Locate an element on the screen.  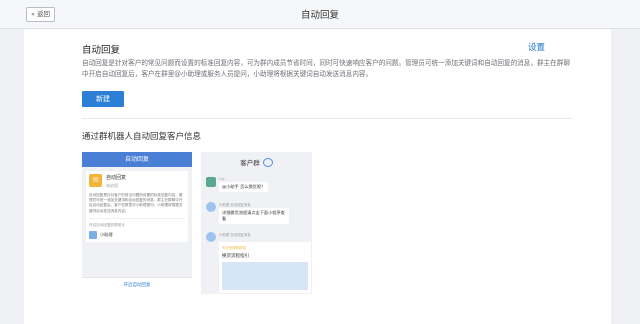
chat-message-text: @小助手 怎么换货呢？ is located at coordinates (244, 187).